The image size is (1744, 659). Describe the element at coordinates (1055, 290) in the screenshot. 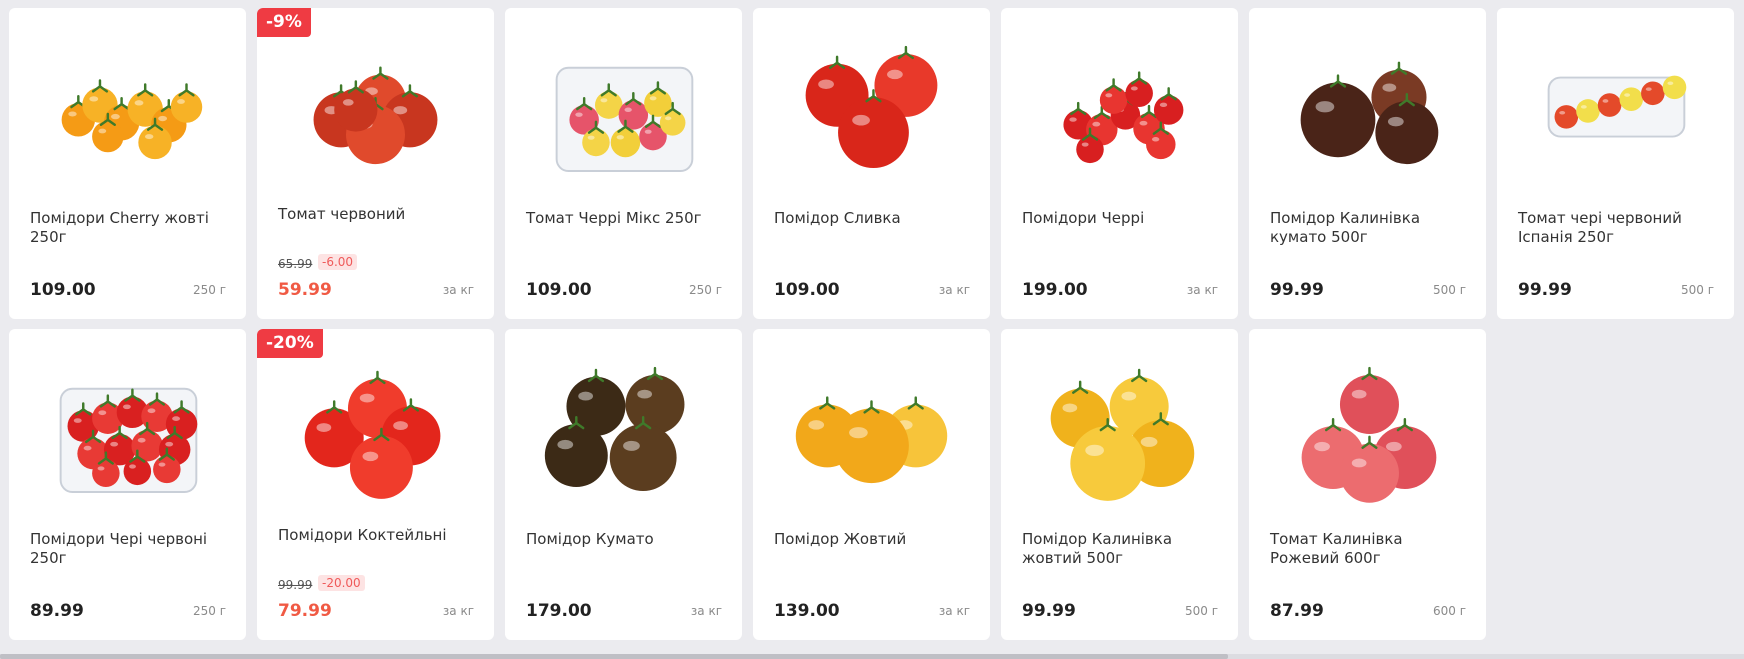

I see `product-price: 199.00` at that location.